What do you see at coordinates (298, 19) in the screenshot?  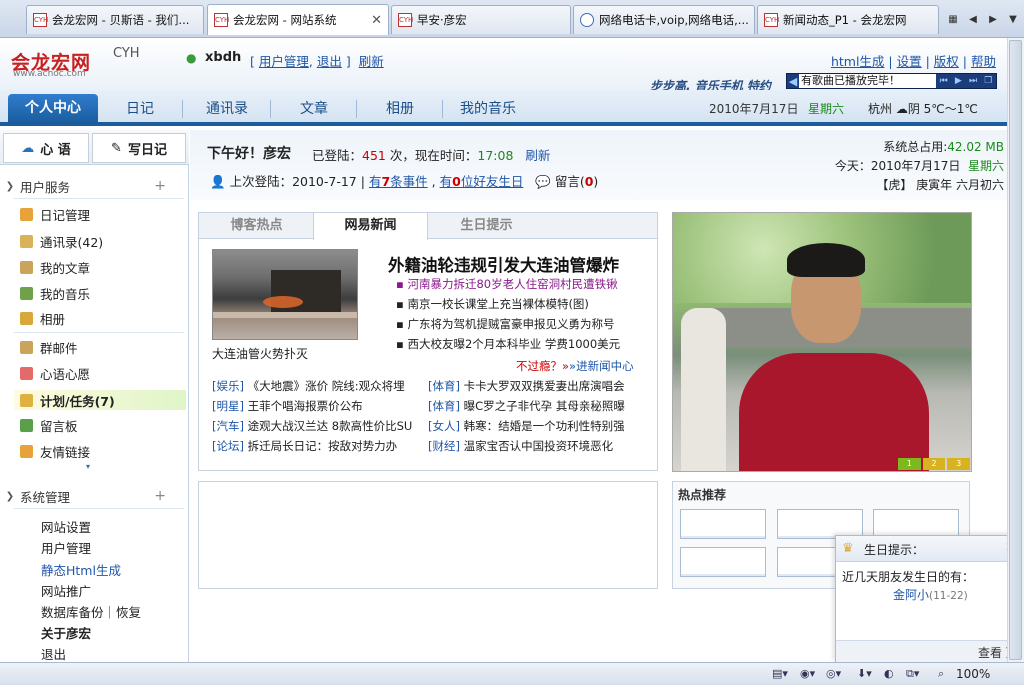 I see `browser-tab-active: CYH 会龙宏网 - 网站系统 ✕` at bounding box center [298, 19].